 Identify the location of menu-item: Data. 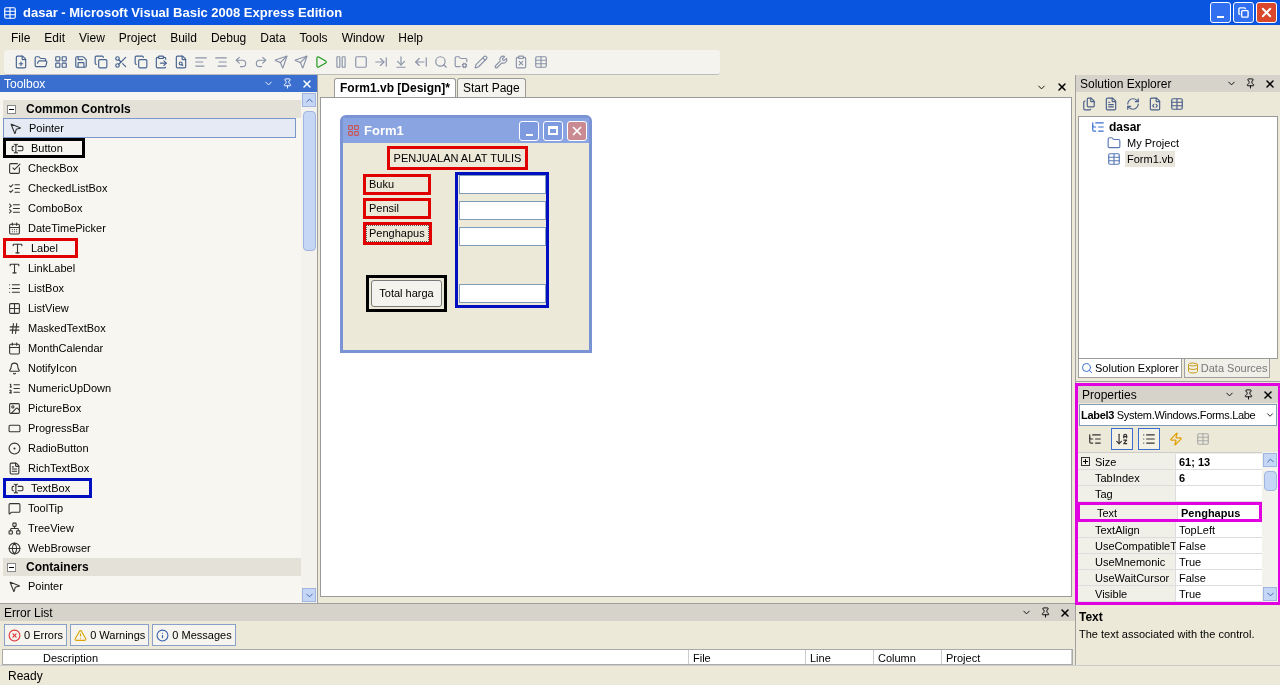
(273, 37).